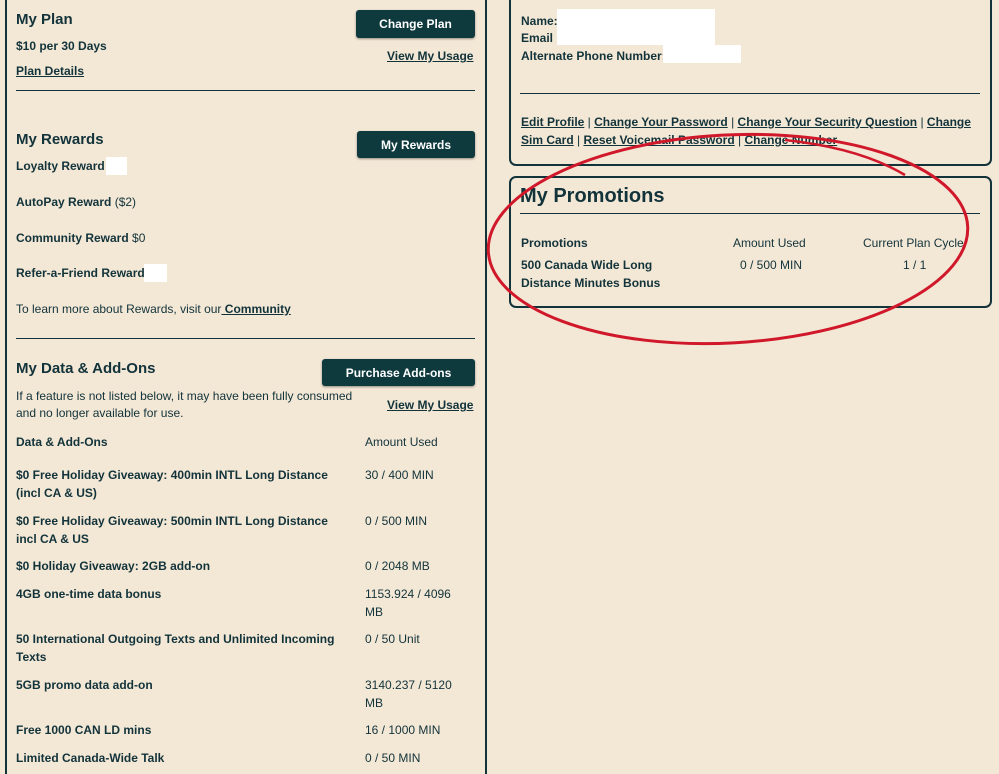  What do you see at coordinates (393, 758) in the screenshot?
I see `addon-row-amount: 0 / 50 MIN` at bounding box center [393, 758].